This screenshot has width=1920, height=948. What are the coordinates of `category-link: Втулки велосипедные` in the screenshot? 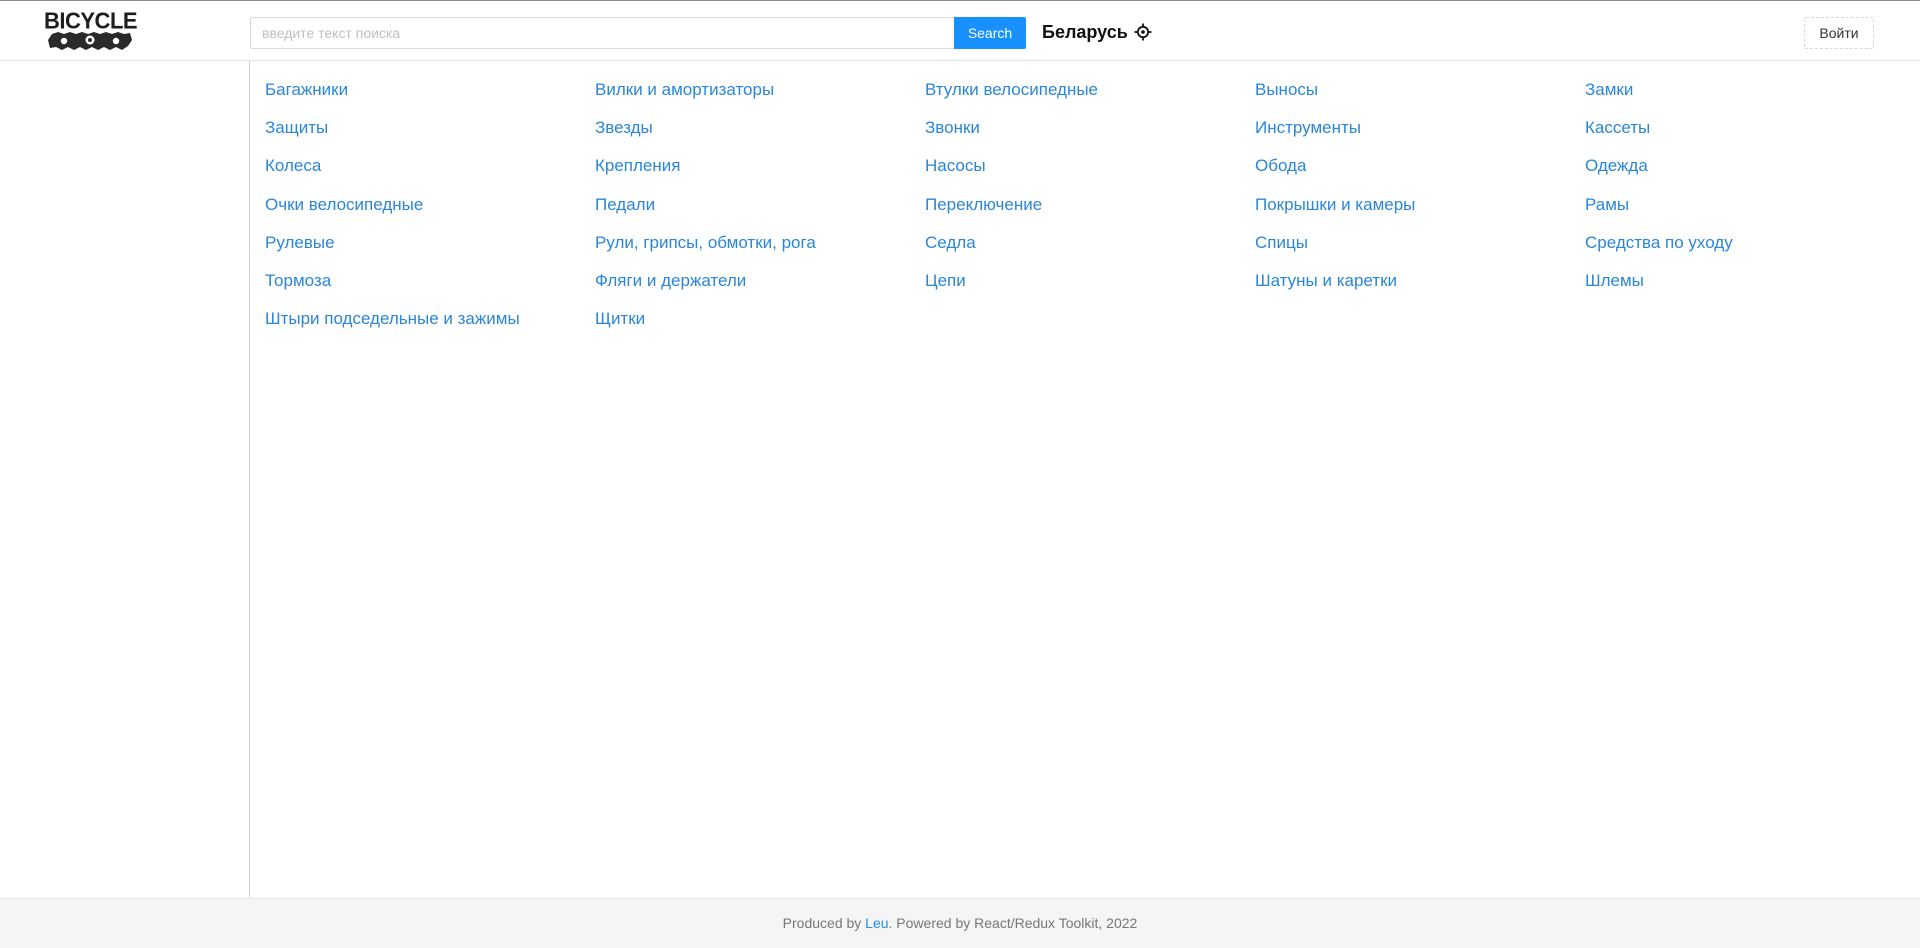 It's located at (1090, 98).